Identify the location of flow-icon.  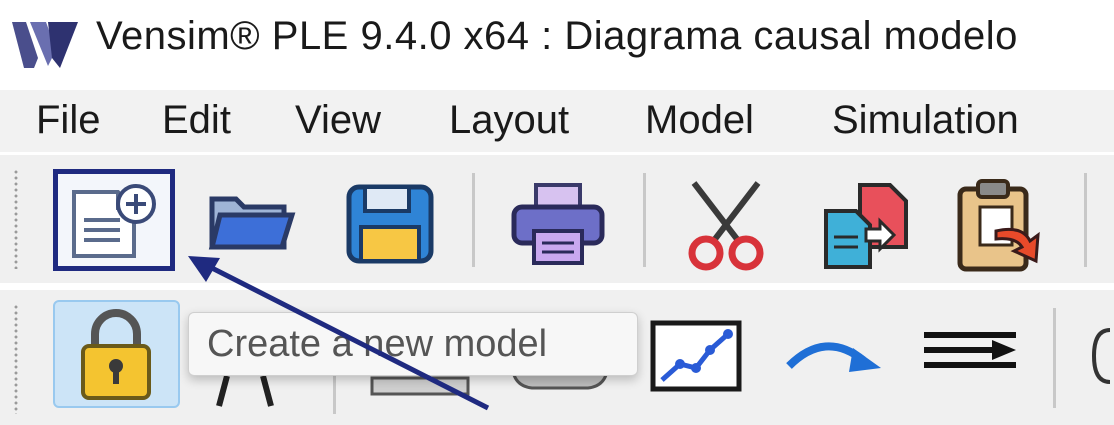
(970, 350).